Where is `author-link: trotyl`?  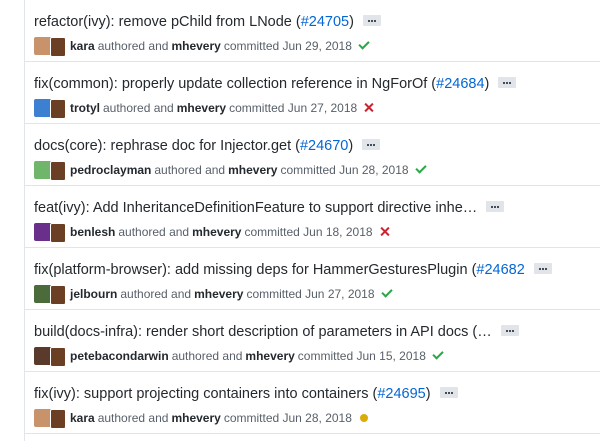
author-link: trotyl is located at coordinates (85, 108).